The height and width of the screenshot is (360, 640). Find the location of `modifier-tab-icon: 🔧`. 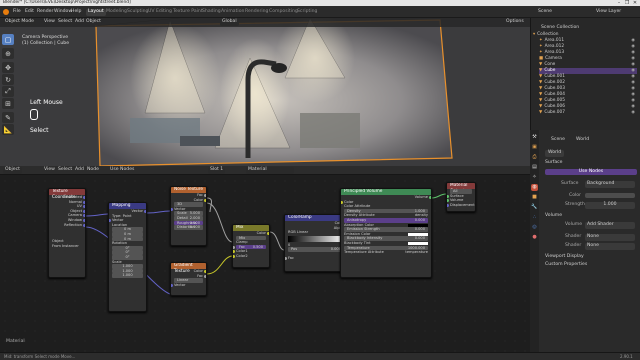

modifier-tab-icon: 🔧 is located at coordinates (534, 207).